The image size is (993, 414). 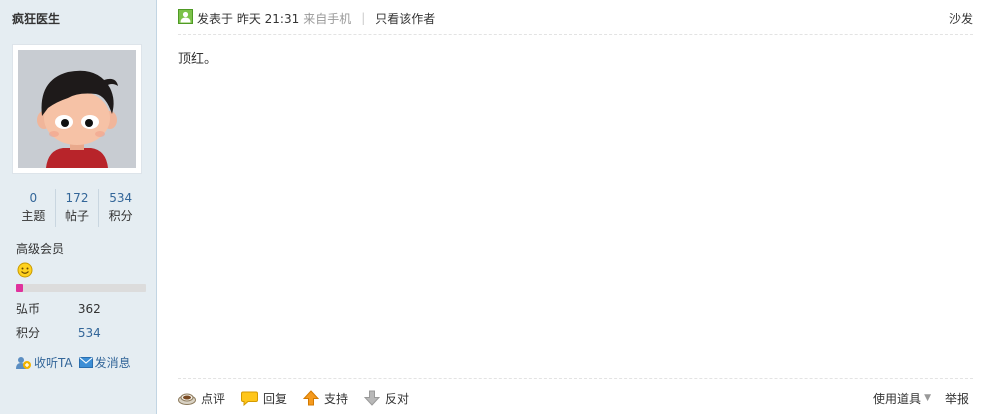 I want to click on oppose-button: 反对, so click(x=386, y=398).